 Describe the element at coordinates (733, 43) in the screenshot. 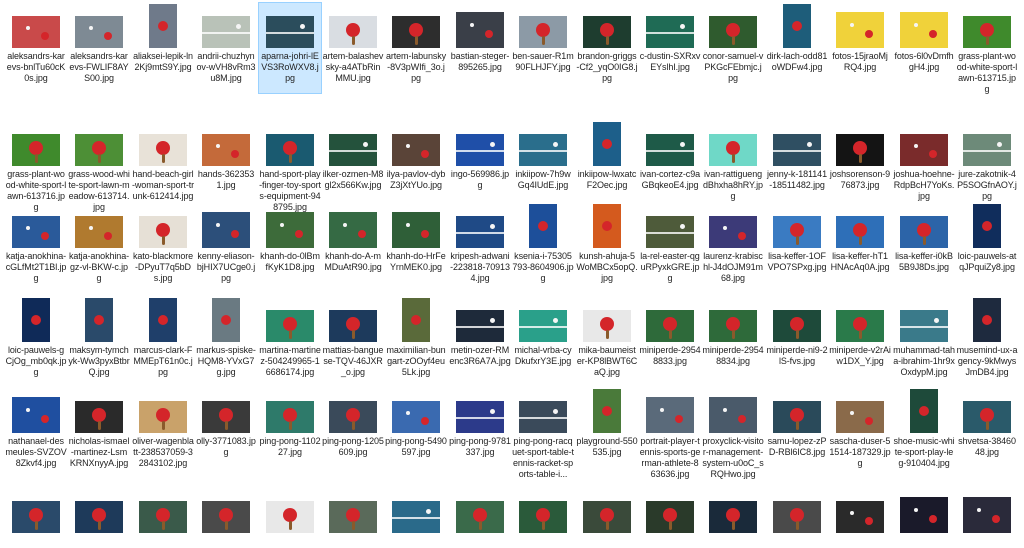

I see `file-item: conor-samuel-vPKGcFEbmjc.jpg` at that location.